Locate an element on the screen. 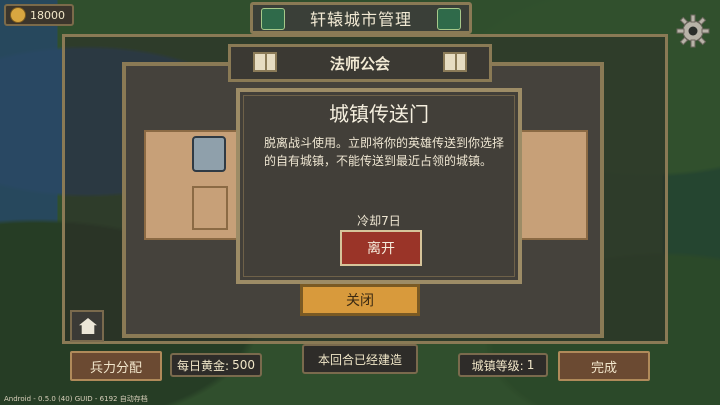 This screenshot has width=720, height=405. town-level-value: 1 is located at coordinates (530, 365).